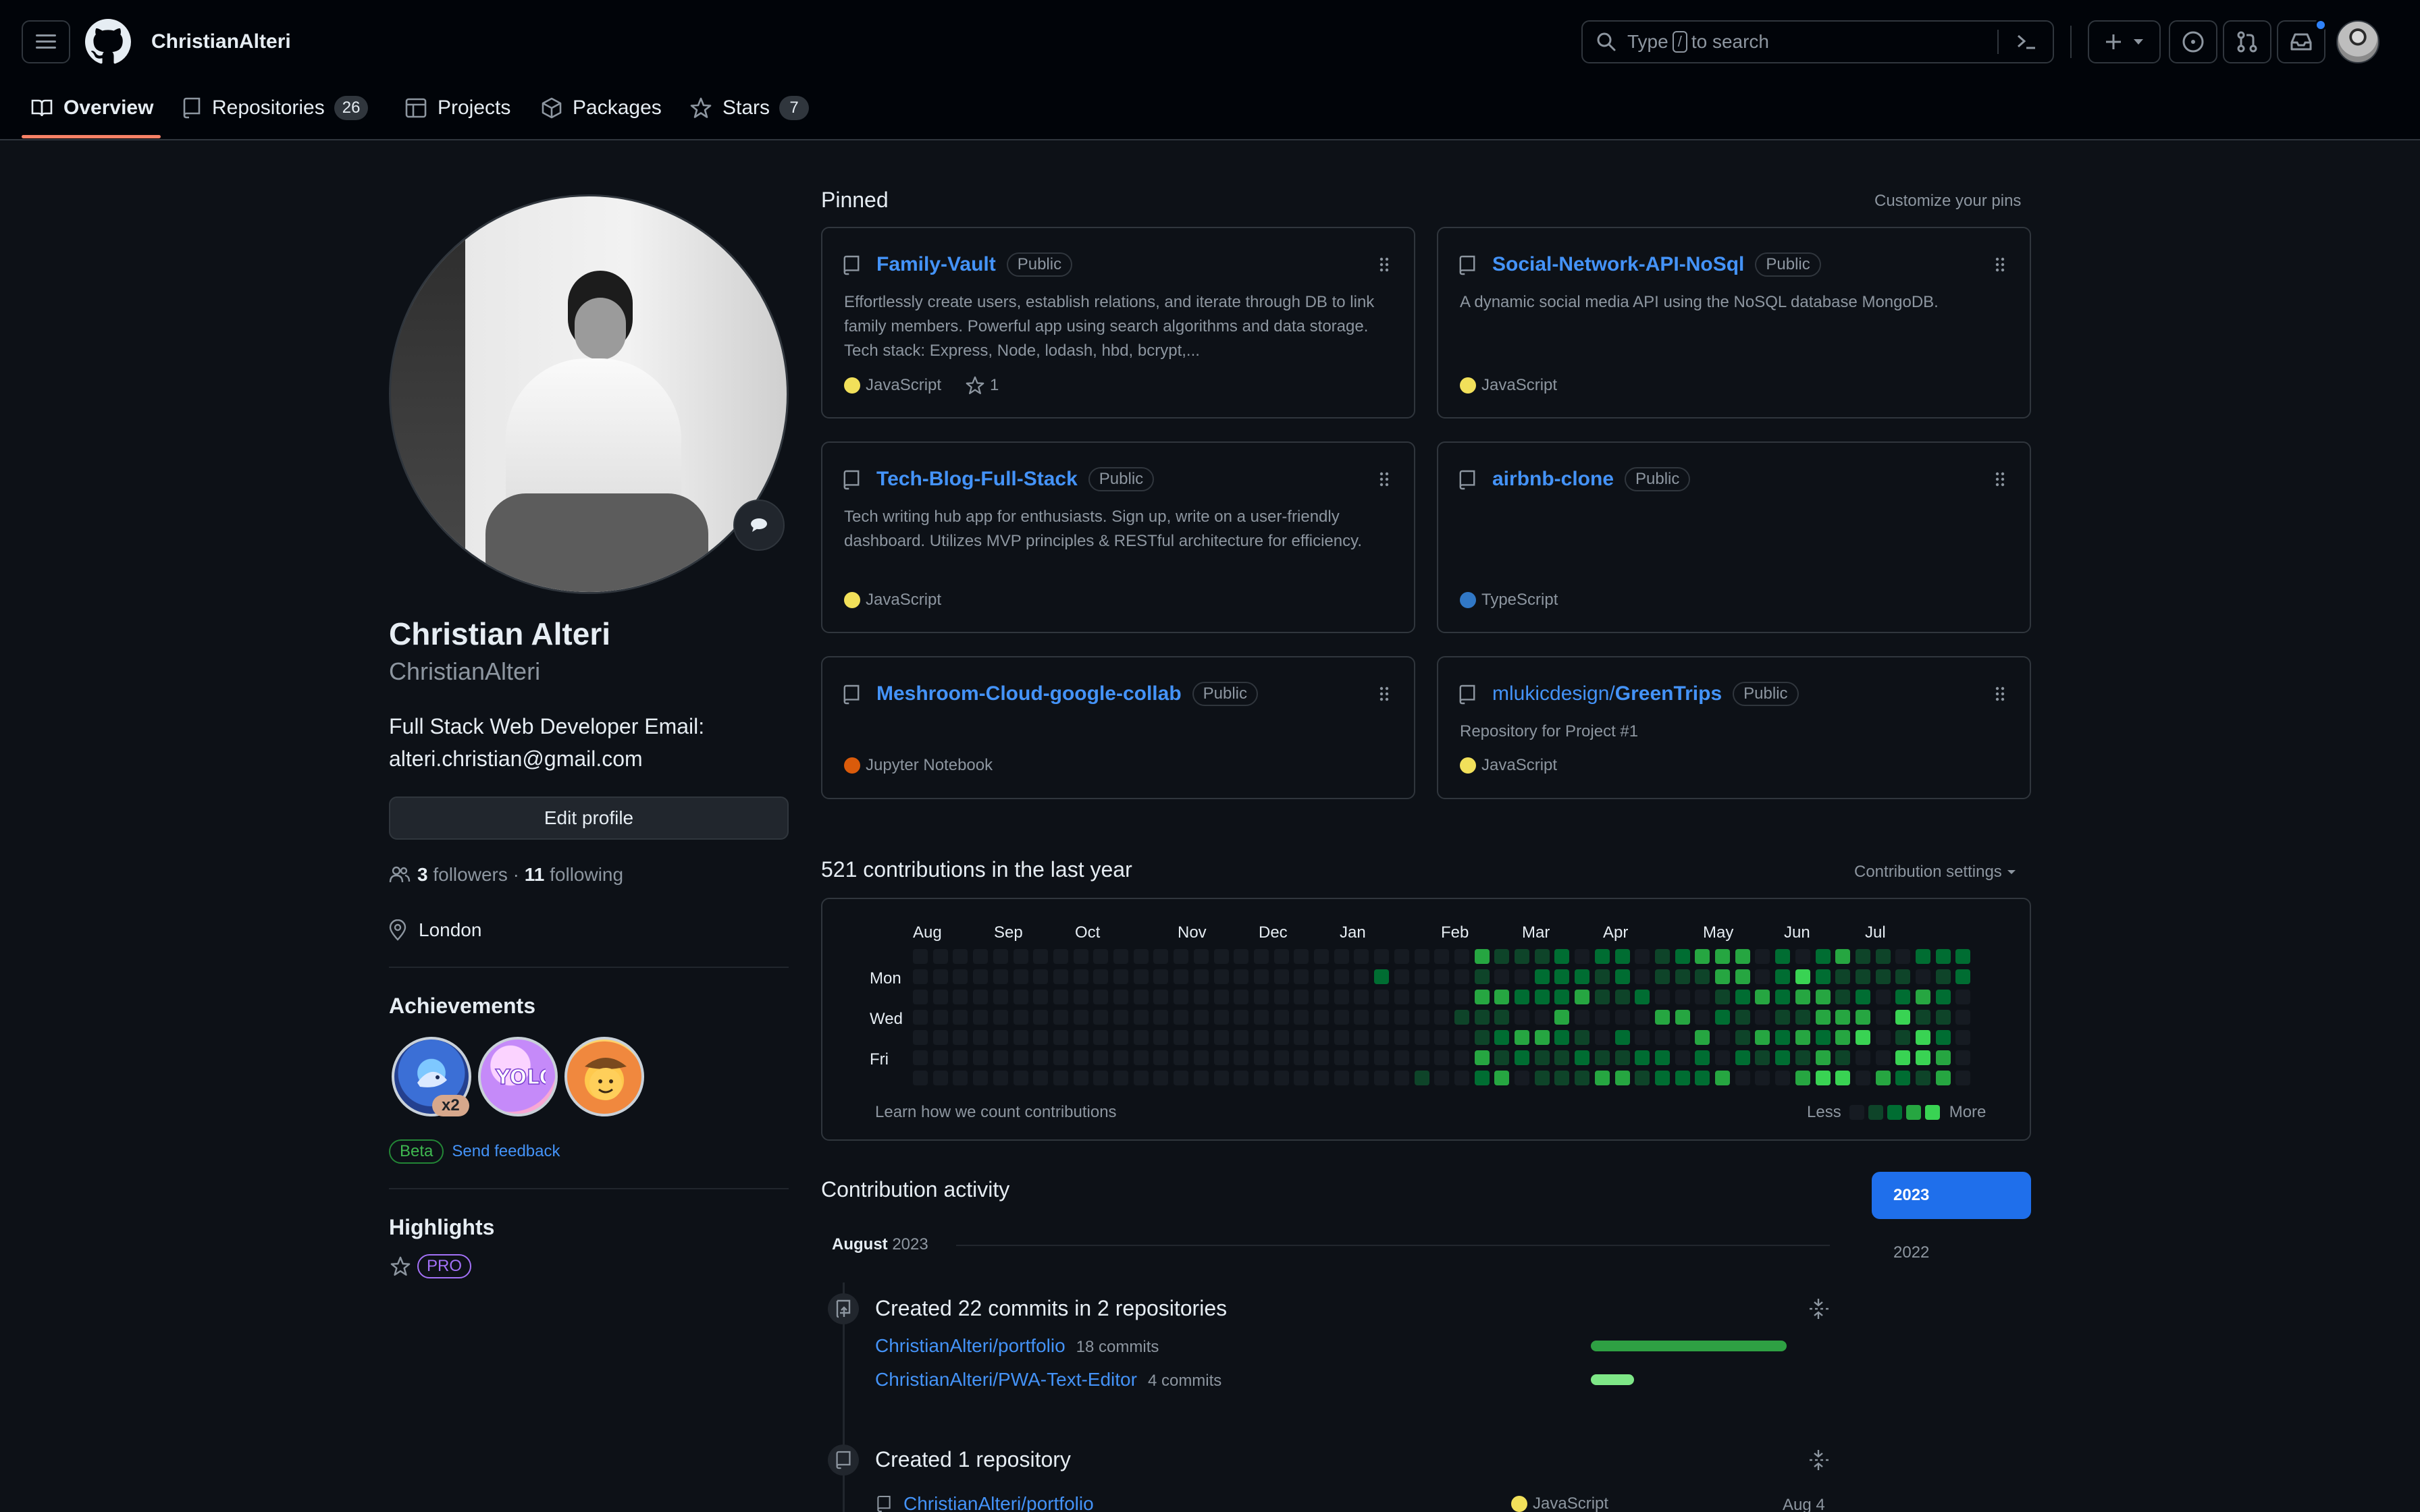  I want to click on create-new-button, so click(2124, 41).